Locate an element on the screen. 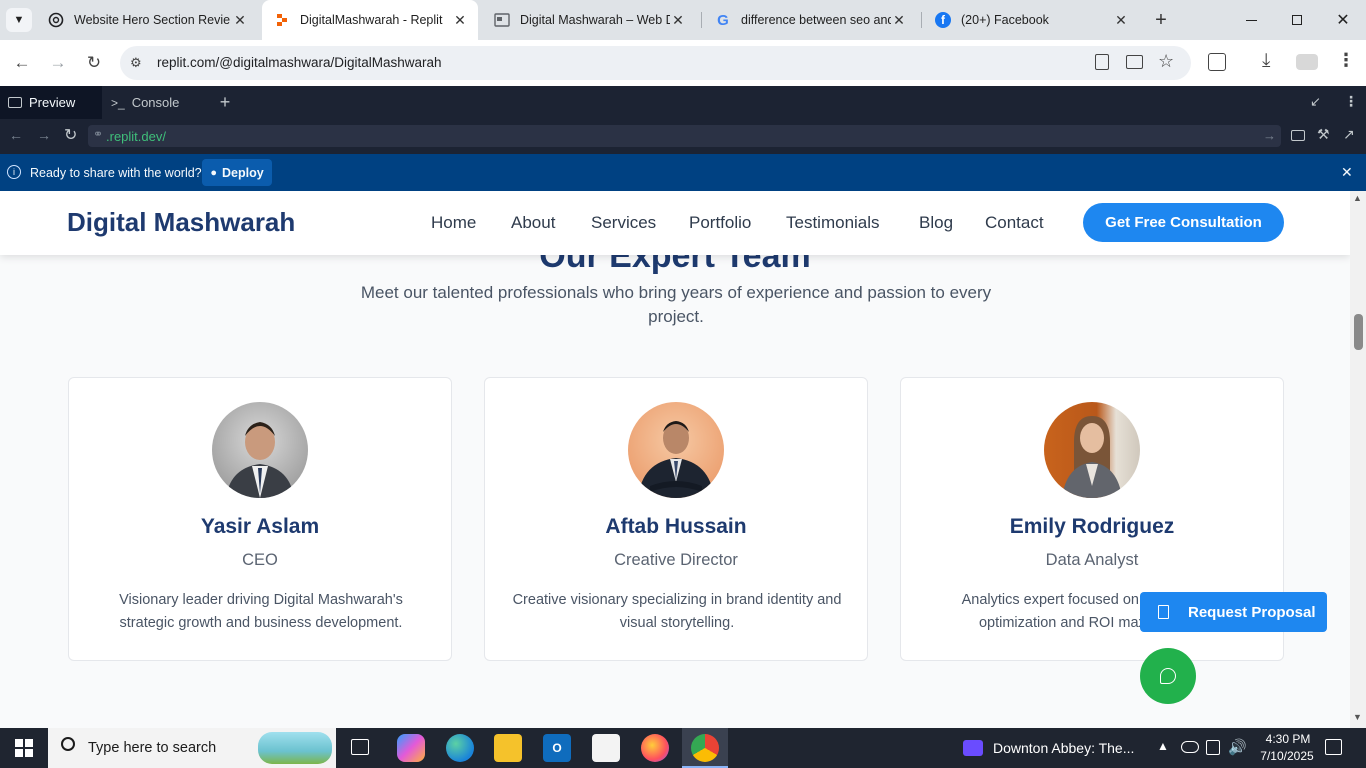 Image resolution: width=1366 pixels, height=768 pixels. request-proposal-button: Request Proposal is located at coordinates (1233, 612).